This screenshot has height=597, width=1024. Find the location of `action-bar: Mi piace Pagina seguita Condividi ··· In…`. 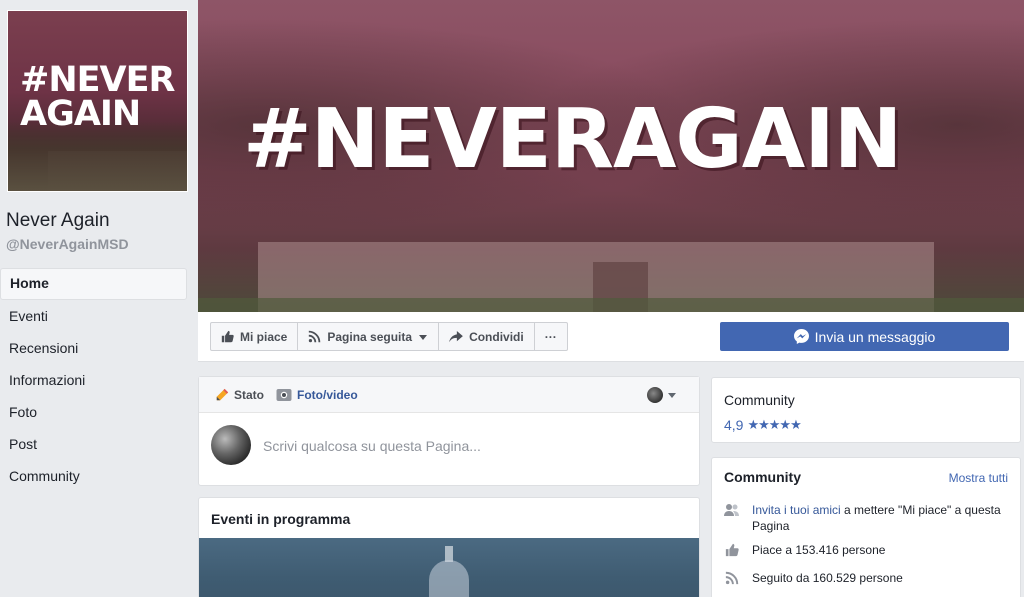

action-bar: Mi piace Pagina seguita Condividi ··· In… is located at coordinates (611, 337).